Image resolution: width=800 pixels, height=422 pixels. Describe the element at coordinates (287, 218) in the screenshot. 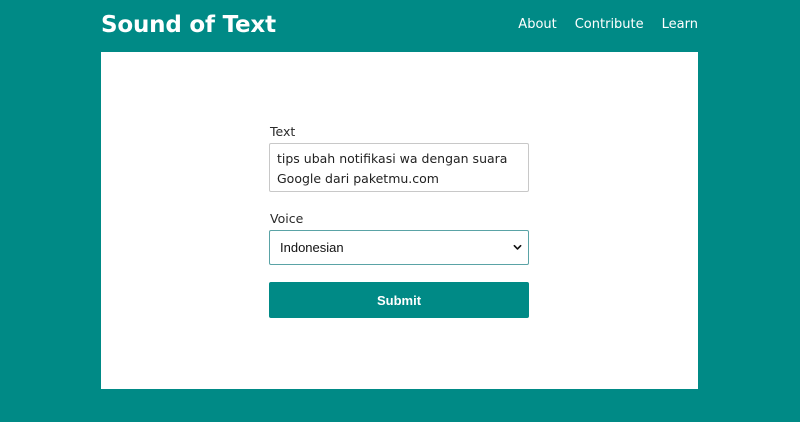

I see `voice-label: Voice` at that location.